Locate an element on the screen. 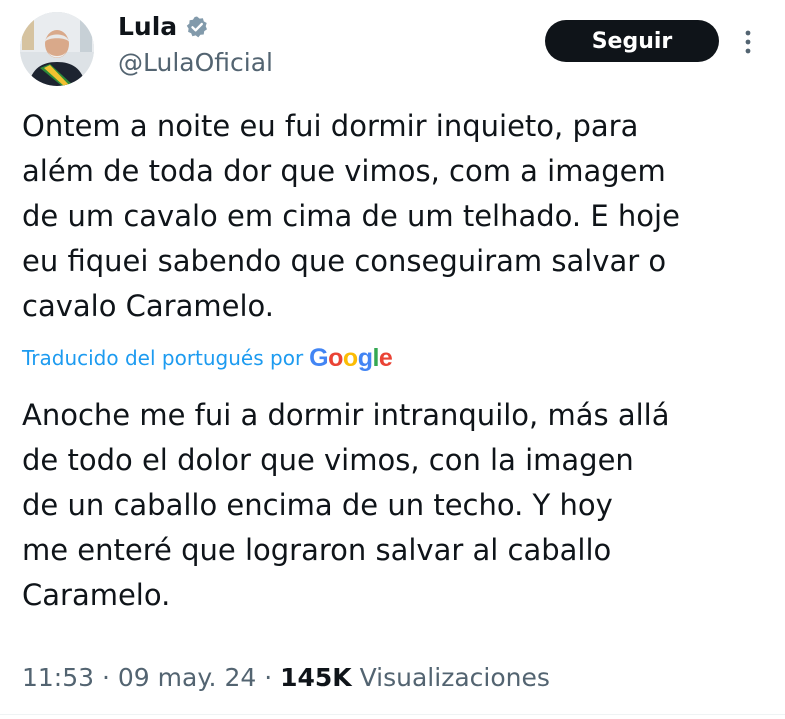 This screenshot has width=785, height=719. follow-button: Seguir is located at coordinates (632, 41).